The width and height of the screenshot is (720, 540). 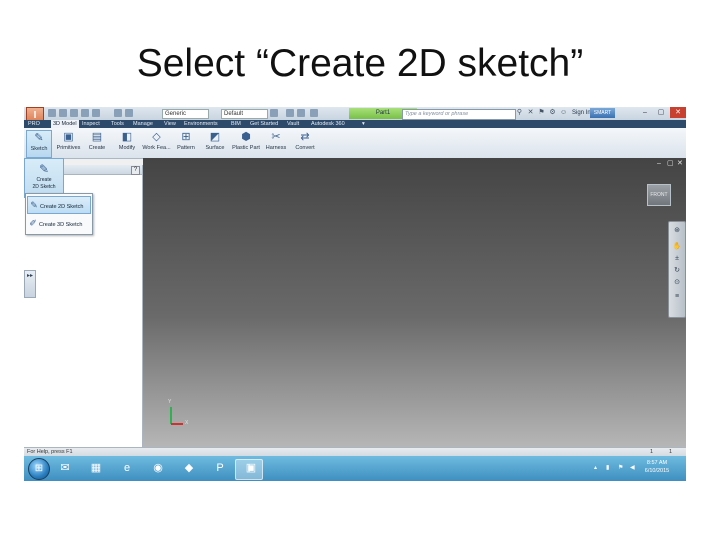 I want to click on pan-icon: ✋, so click(x=677, y=246).